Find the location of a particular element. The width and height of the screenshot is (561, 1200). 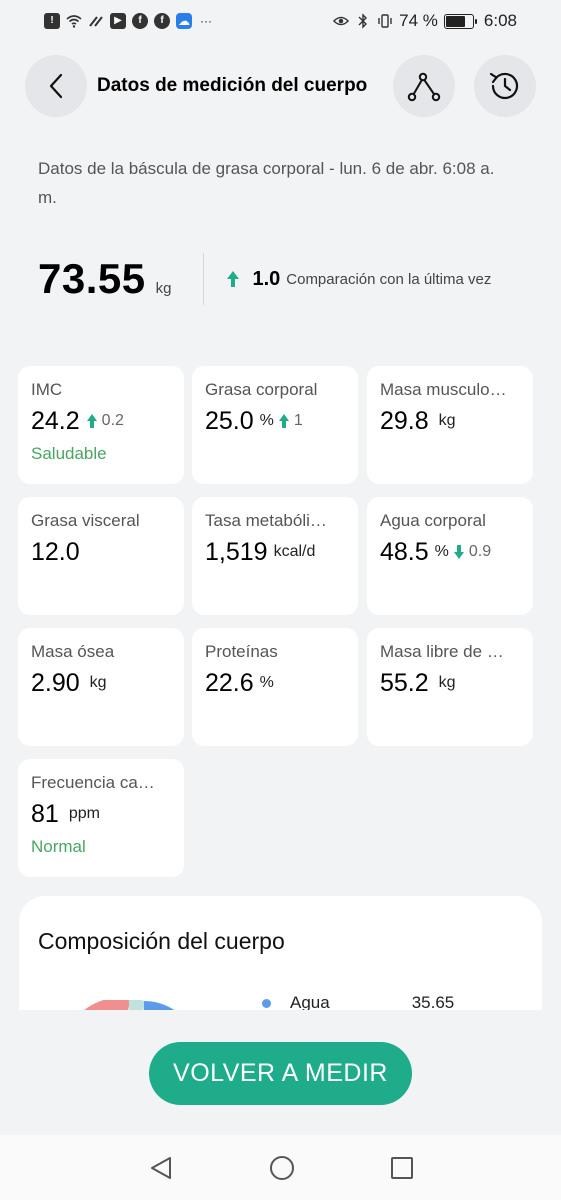

metric-card-bone-mass: Masa ósea 2.90 kg is located at coordinates (101, 687).